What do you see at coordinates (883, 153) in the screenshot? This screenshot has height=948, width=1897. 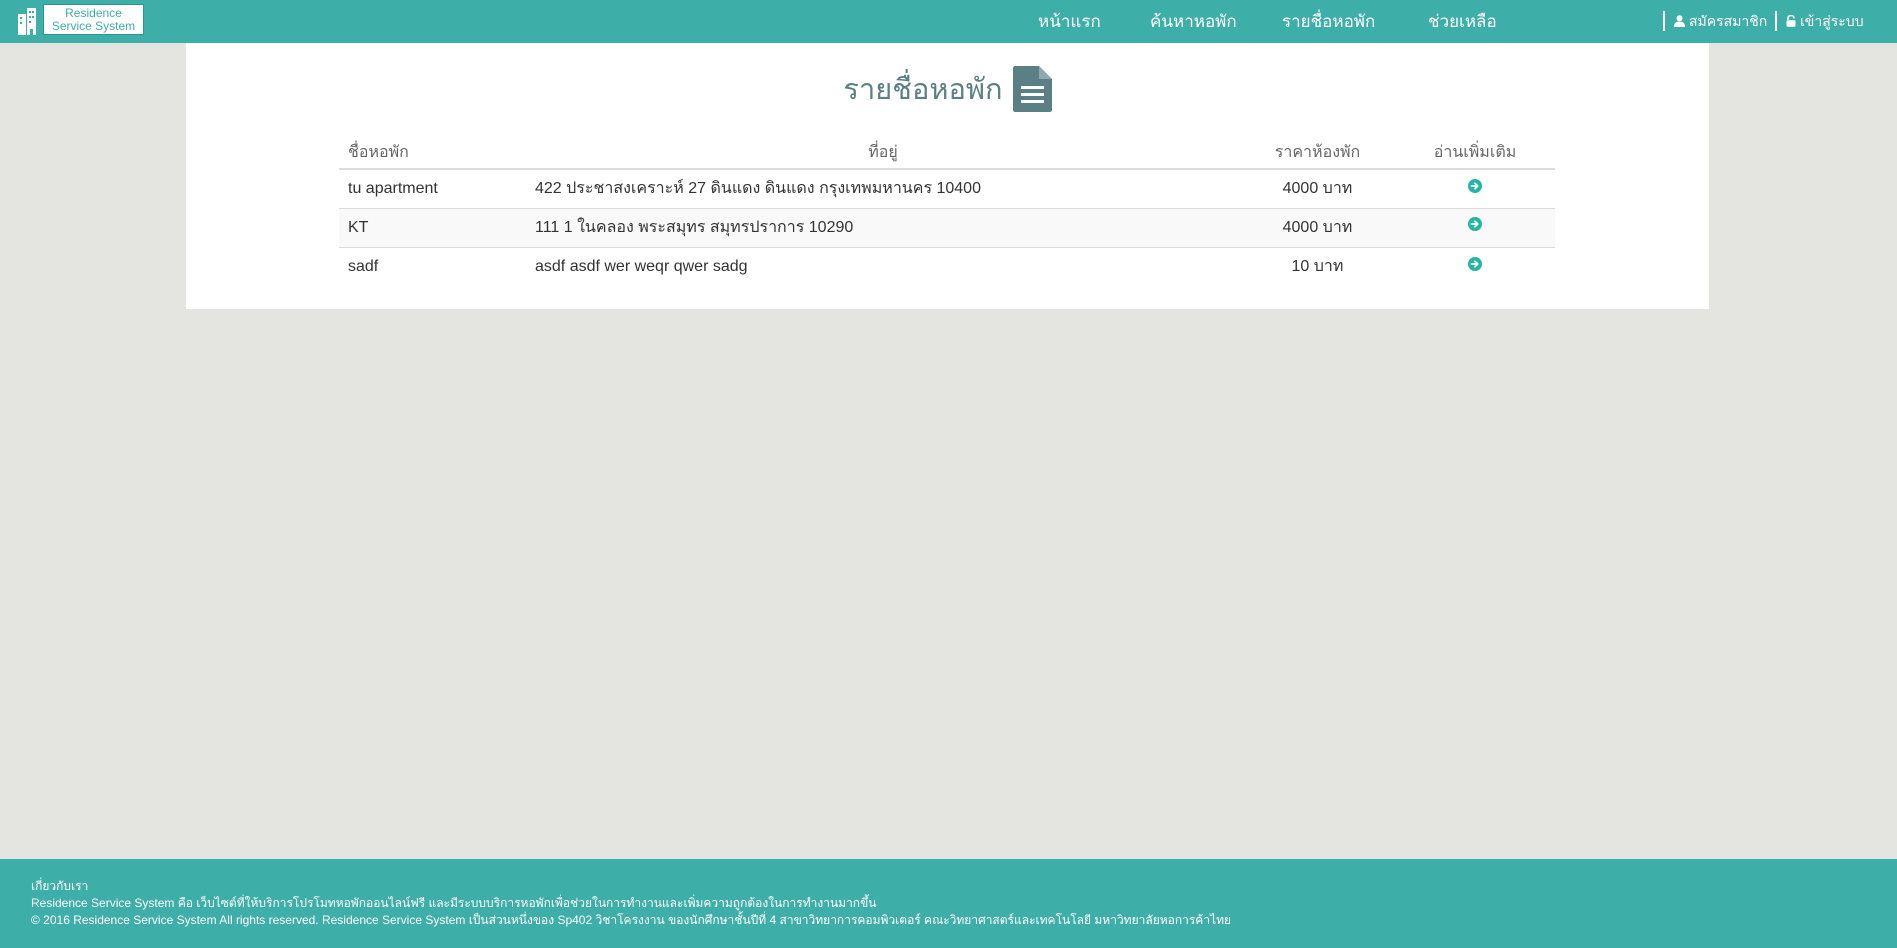 I see `col-header-address: ที่อยู่` at bounding box center [883, 153].